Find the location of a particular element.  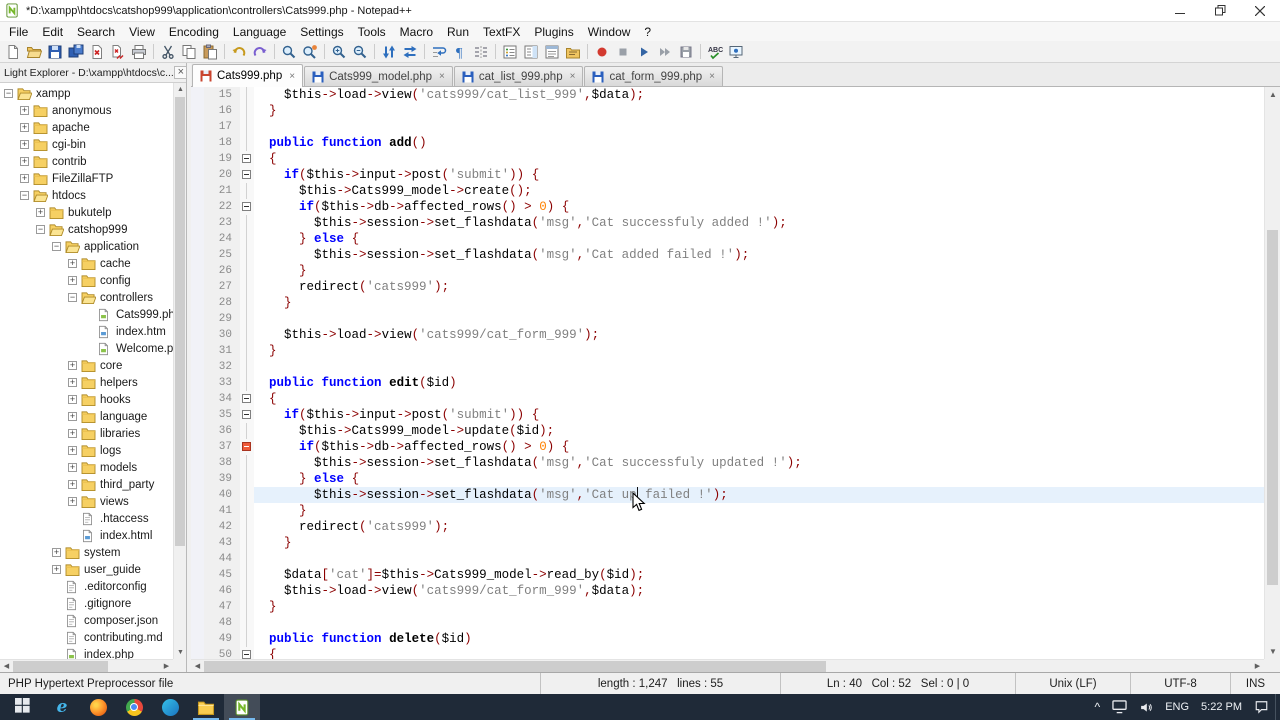

show-all-chars-button: ¶ is located at coordinates (460, 52).